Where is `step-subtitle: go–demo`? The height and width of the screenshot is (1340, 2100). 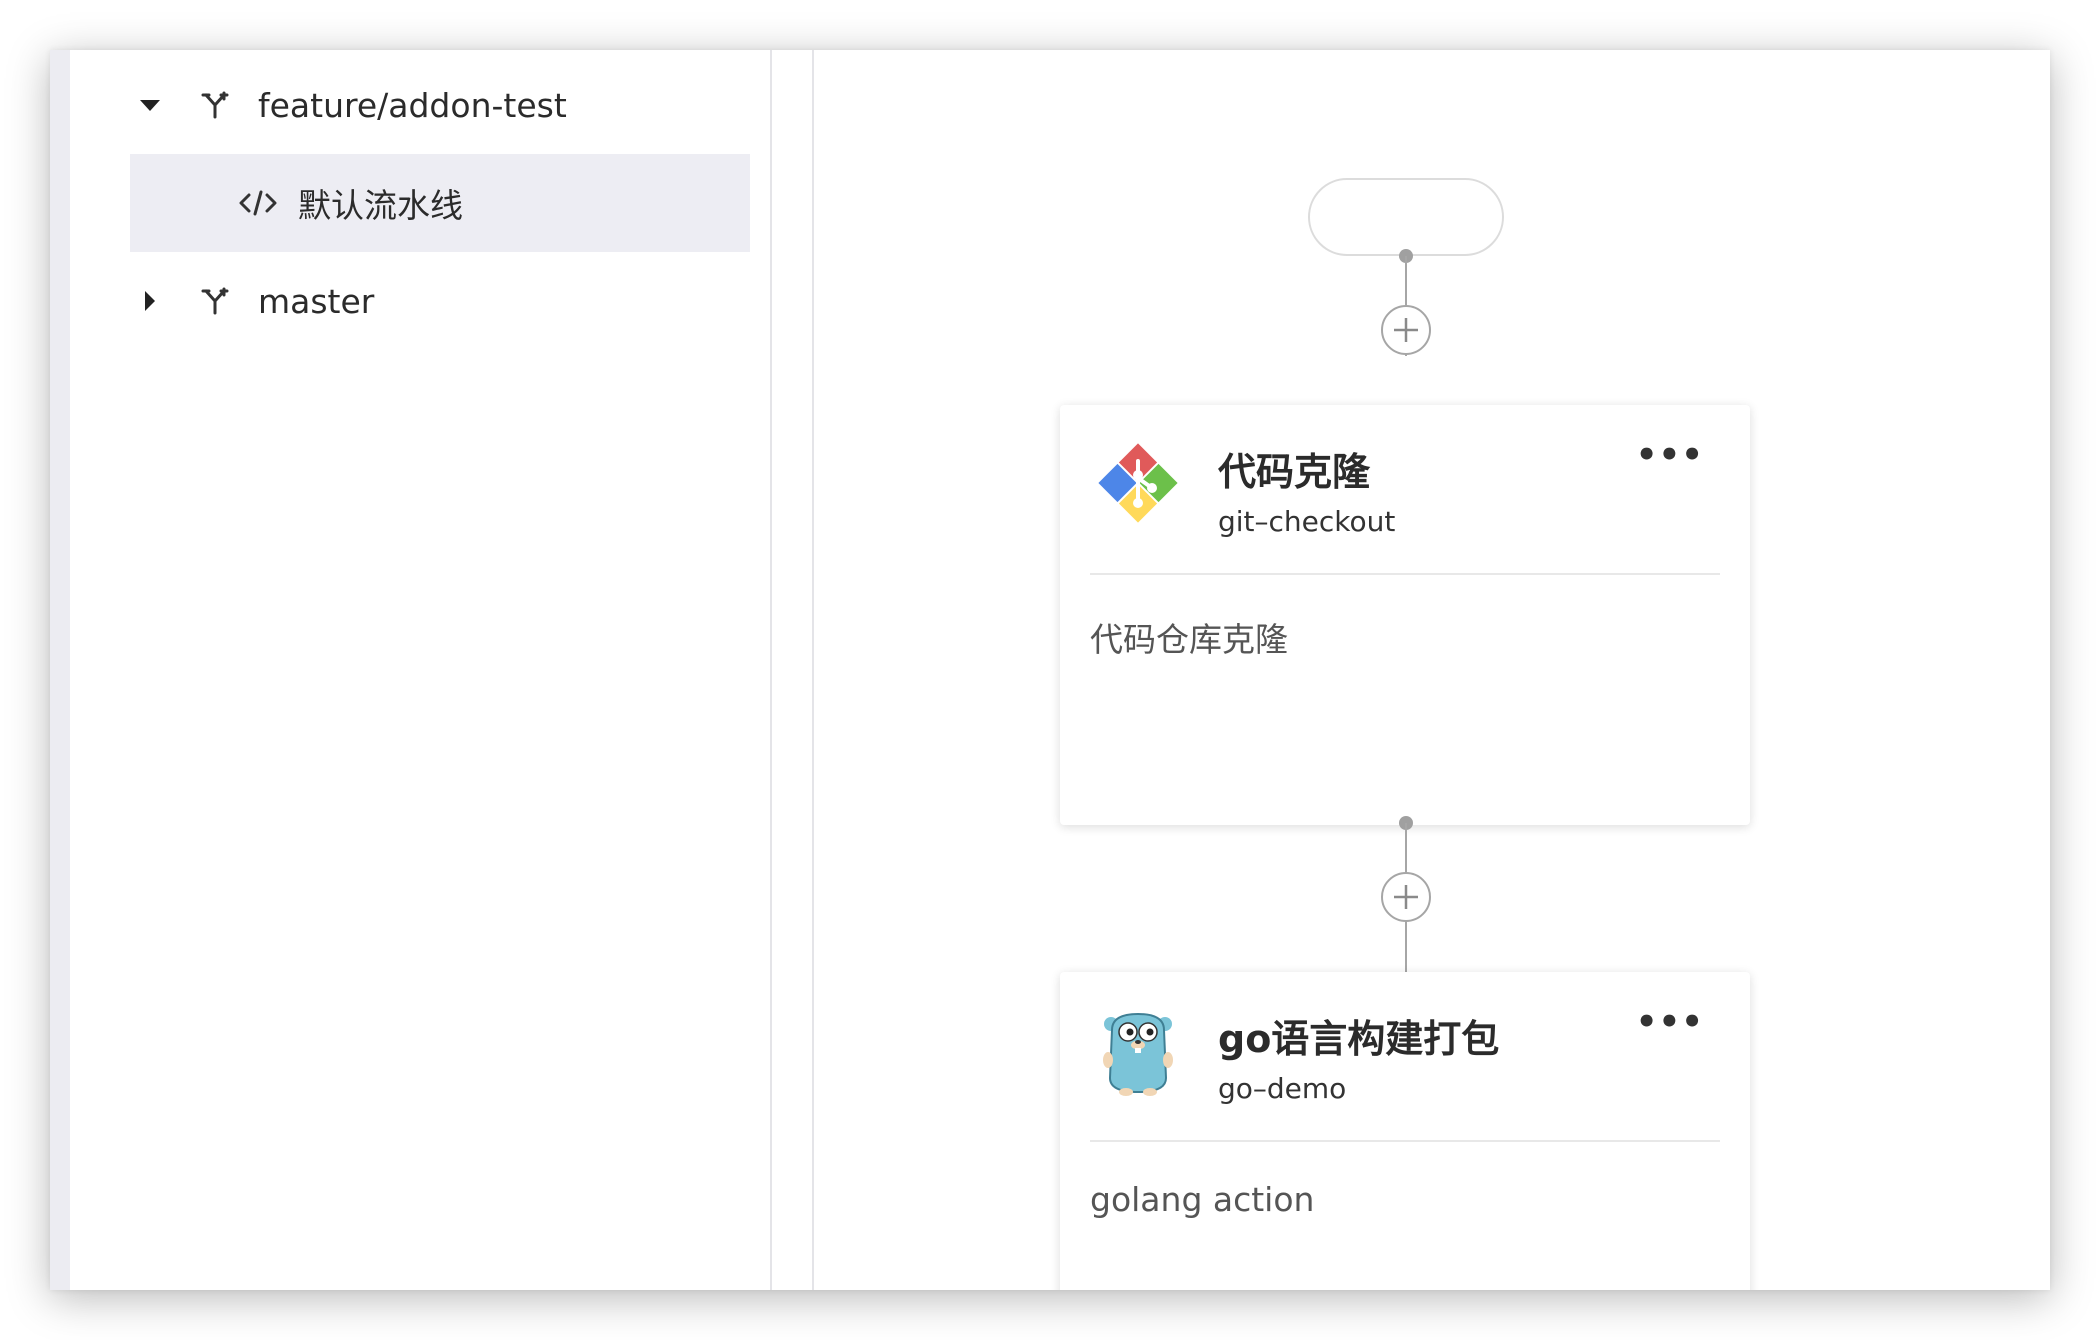 step-subtitle: go–demo is located at coordinates (1282, 1088).